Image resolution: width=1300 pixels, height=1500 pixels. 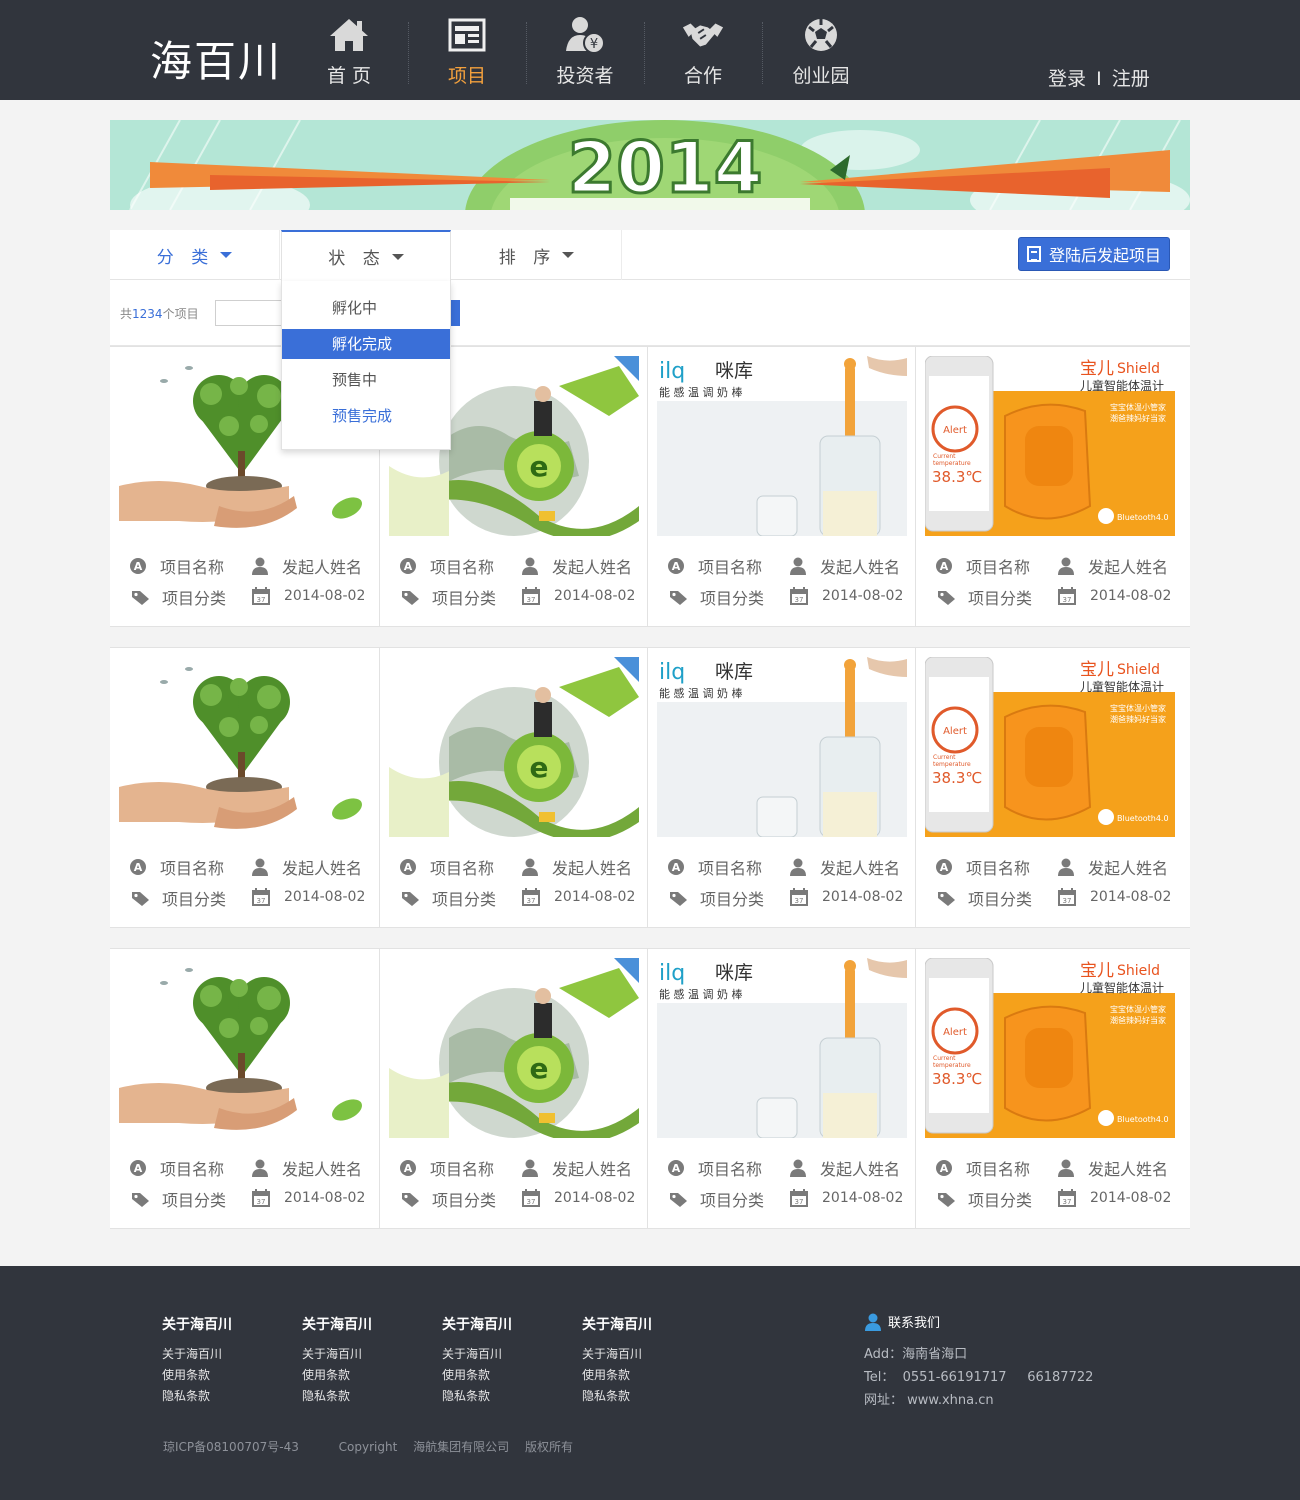 What do you see at coordinates (650, 313) in the screenshot?
I see `results-bar: 共1234个项目` at bounding box center [650, 313].